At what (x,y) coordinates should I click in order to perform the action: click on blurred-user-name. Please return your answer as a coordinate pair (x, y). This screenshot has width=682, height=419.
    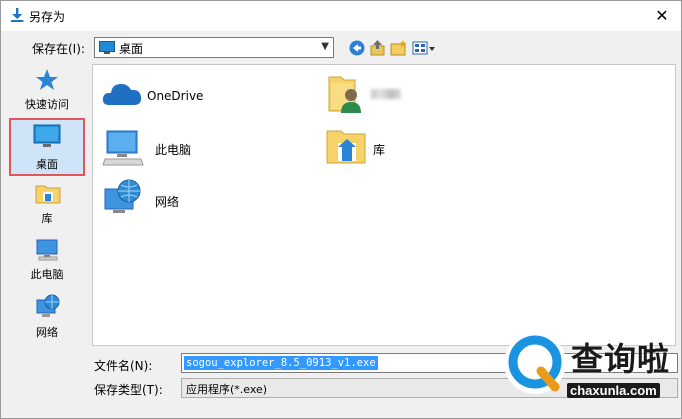
    Looking at the image, I should click on (386, 94).